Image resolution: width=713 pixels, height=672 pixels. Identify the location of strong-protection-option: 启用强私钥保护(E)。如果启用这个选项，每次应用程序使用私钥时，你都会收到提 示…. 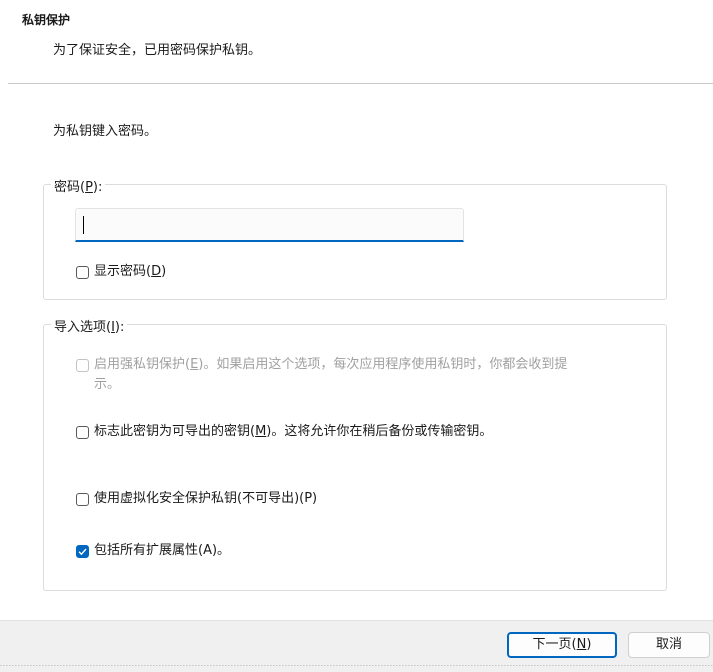
(366, 375).